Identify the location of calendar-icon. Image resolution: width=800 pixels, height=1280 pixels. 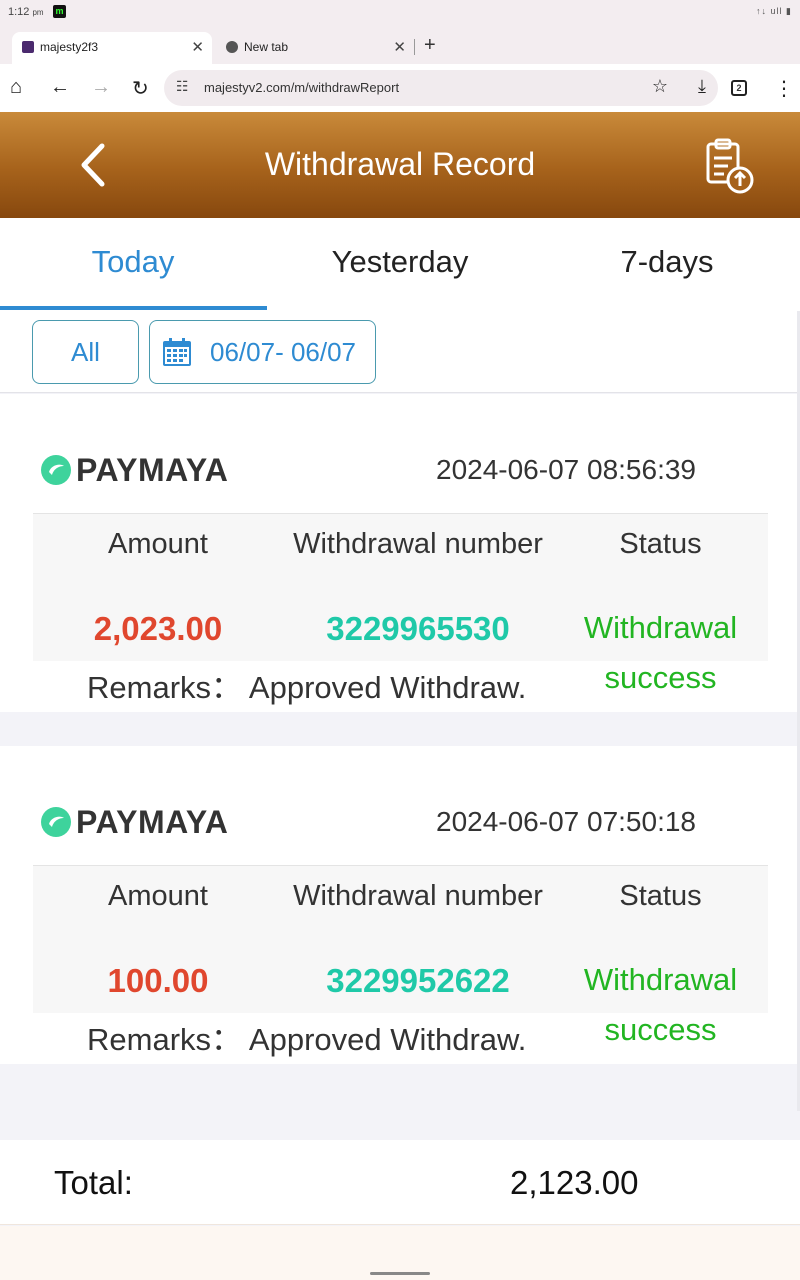
(177, 352).